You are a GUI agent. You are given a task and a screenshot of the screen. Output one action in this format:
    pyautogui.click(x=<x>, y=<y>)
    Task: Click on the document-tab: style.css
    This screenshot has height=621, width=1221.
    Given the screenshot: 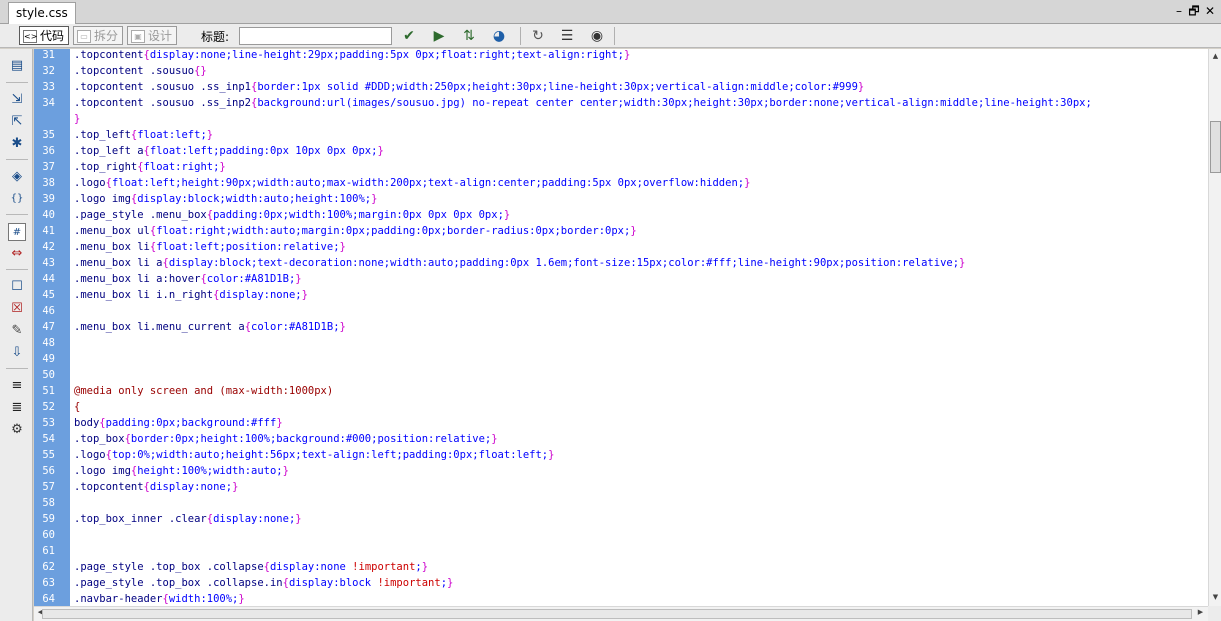 What is the action you would take?
    pyautogui.click(x=42, y=13)
    